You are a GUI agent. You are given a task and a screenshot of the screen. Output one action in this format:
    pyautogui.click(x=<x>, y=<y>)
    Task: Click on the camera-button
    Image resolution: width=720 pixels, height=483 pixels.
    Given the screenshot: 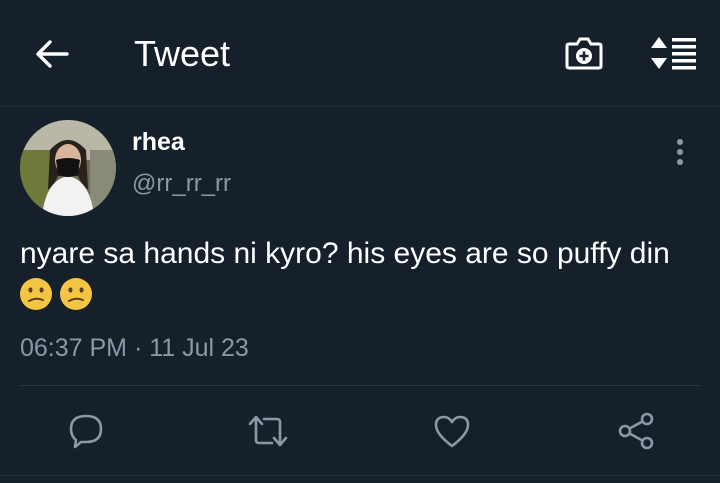 What is the action you would take?
    pyautogui.click(x=584, y=53)
    